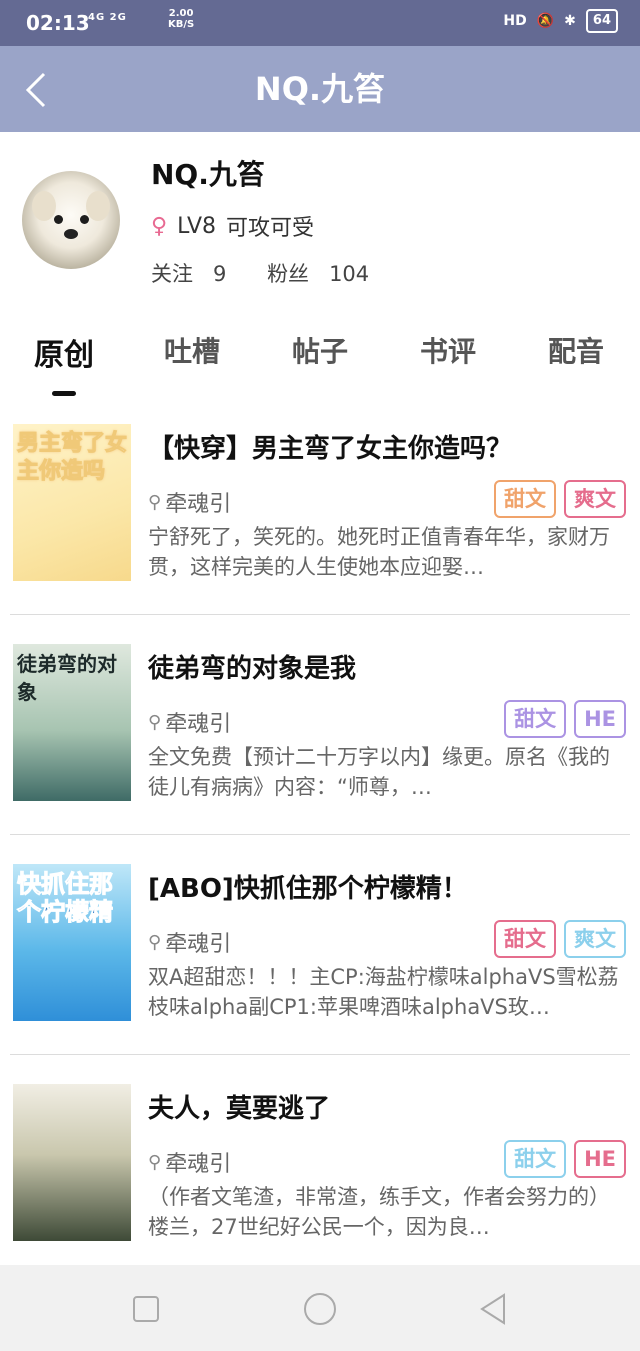 The height and width of the screenshot is (1351, 640). What do you see at coordinates (288, 274) in the screenshot?
I see `fans-label: 粉丝` at bounding box center [288, 274].